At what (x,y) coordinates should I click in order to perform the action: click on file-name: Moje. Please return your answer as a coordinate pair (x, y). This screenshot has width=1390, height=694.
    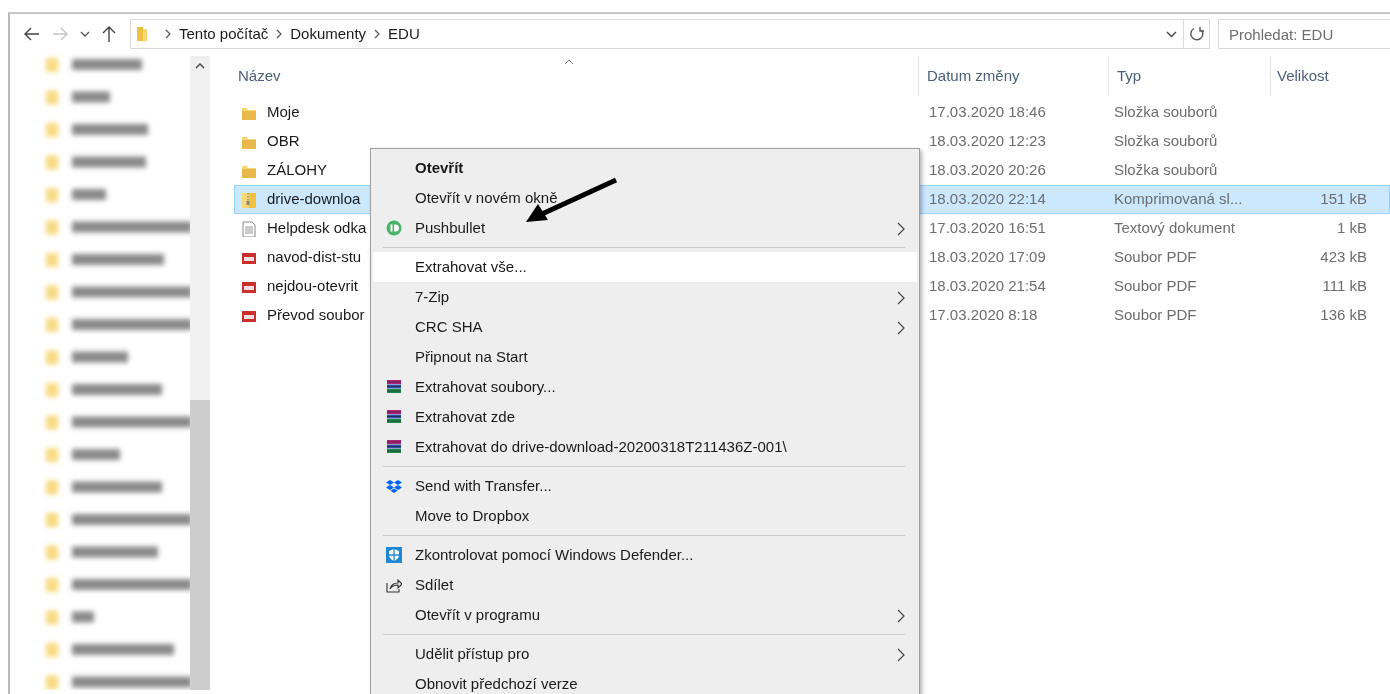
    Looking at the image, I should click on (283, 112).